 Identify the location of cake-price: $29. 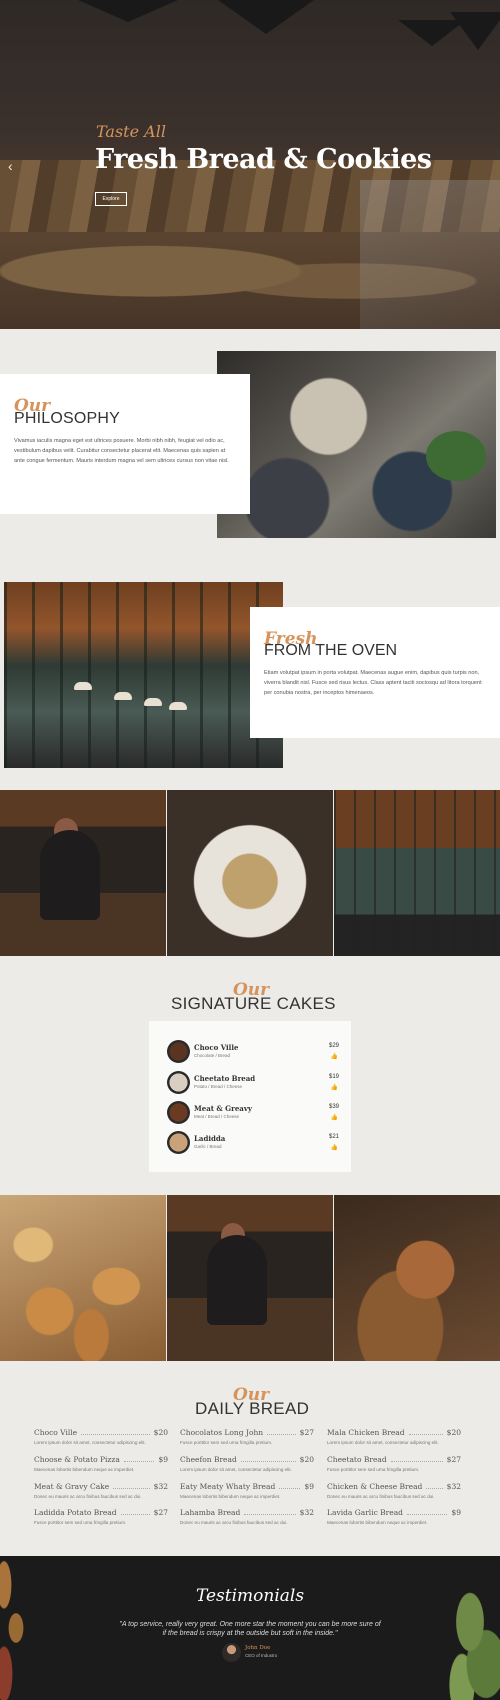
(333, 1046).